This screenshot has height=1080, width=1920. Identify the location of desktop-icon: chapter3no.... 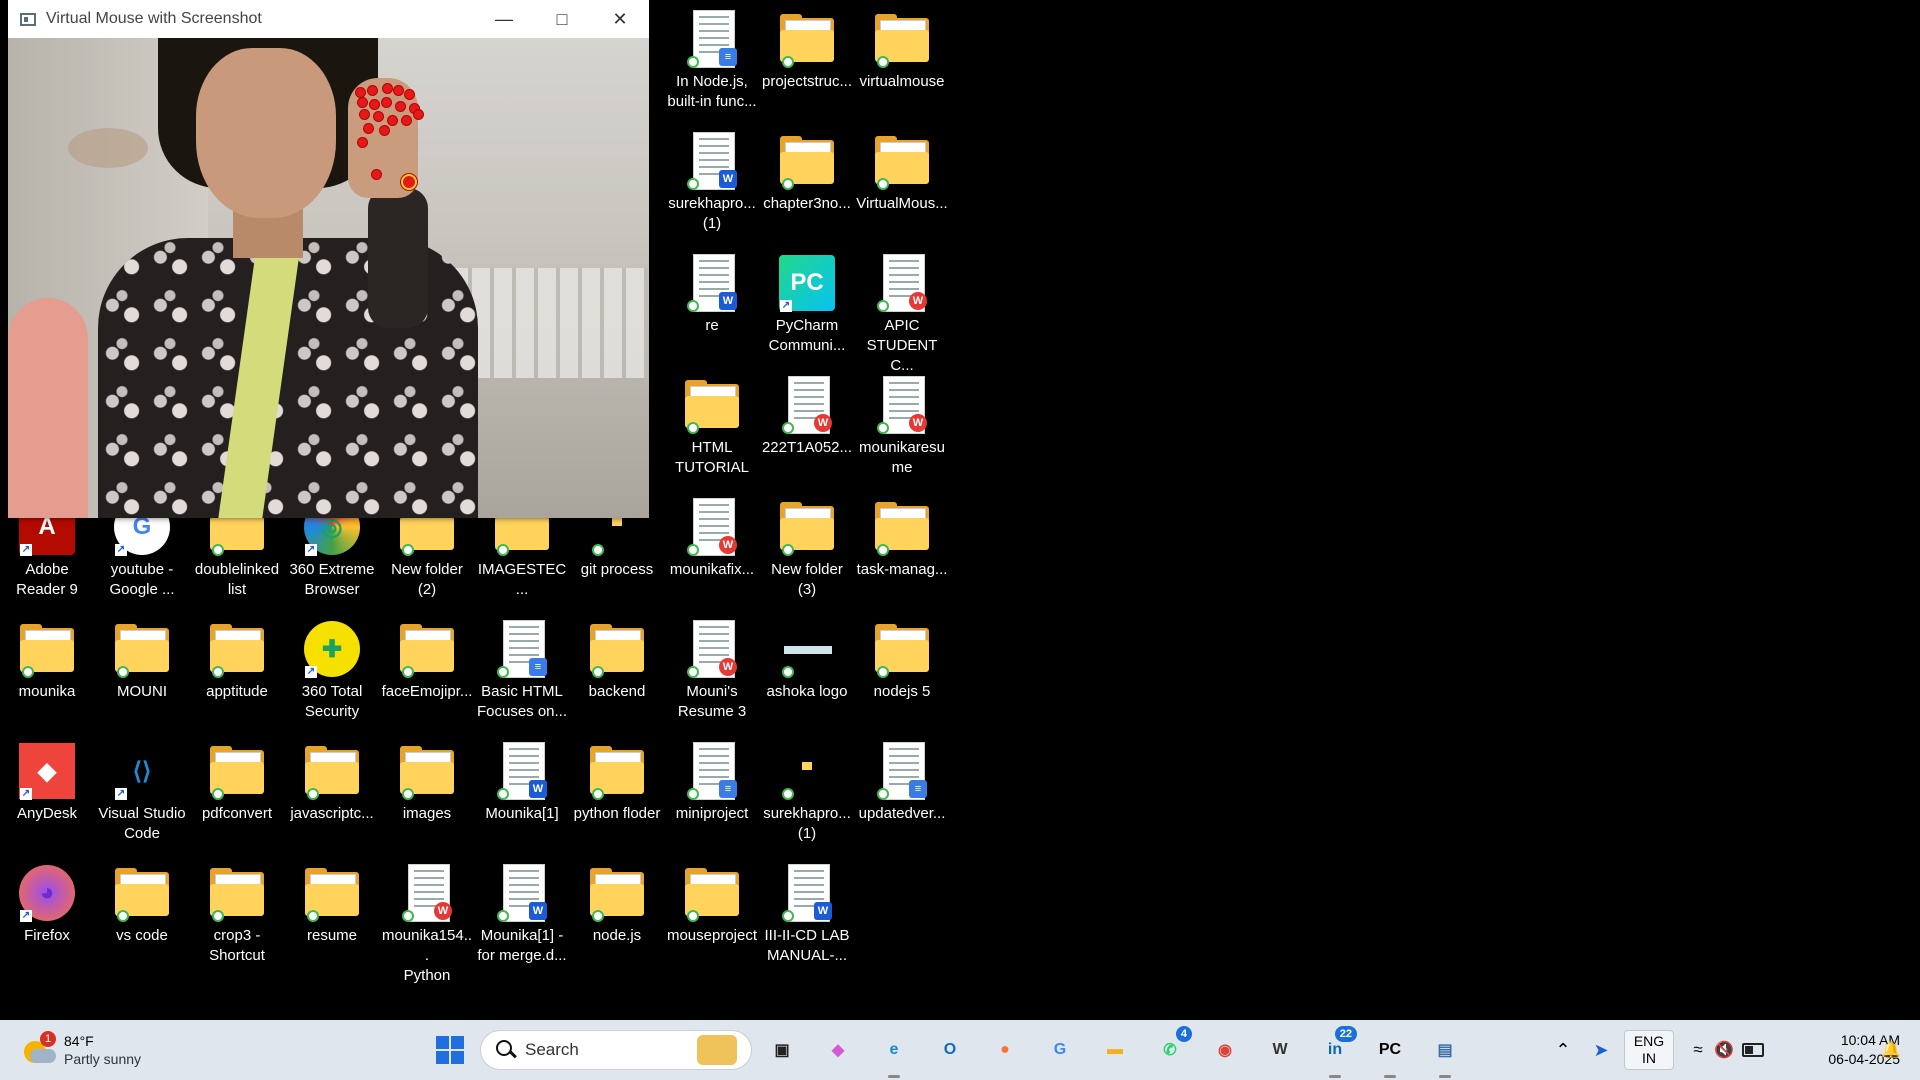
(807, 184).